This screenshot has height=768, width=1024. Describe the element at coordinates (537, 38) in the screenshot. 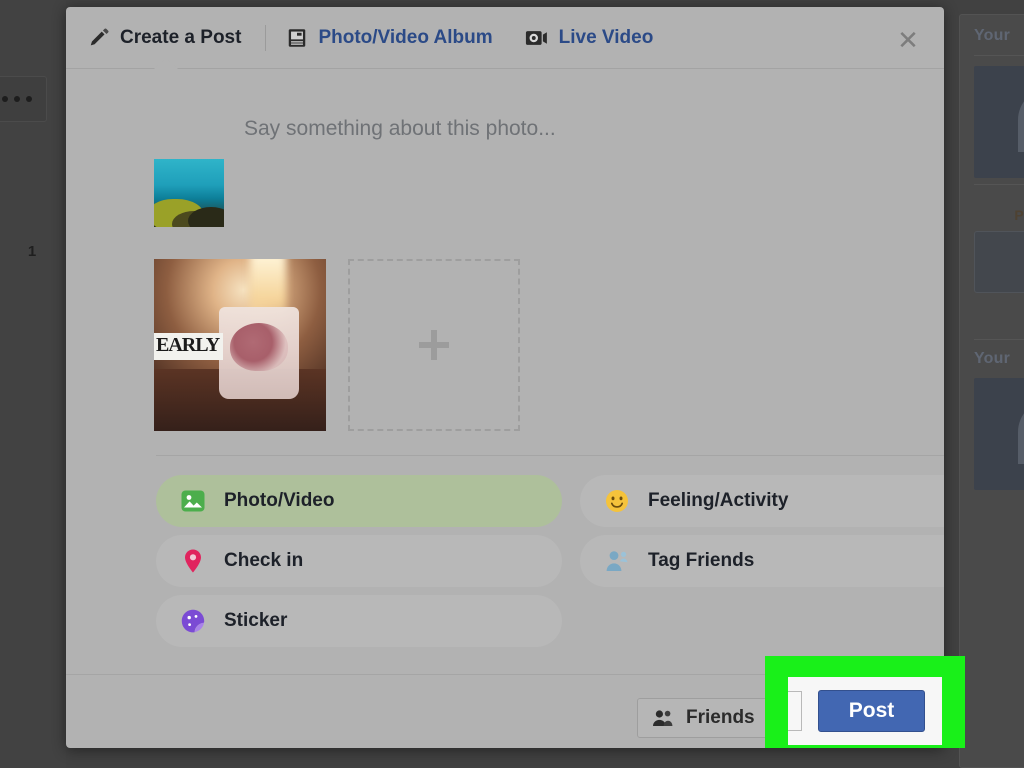

I see `live-video-icon` at that location.